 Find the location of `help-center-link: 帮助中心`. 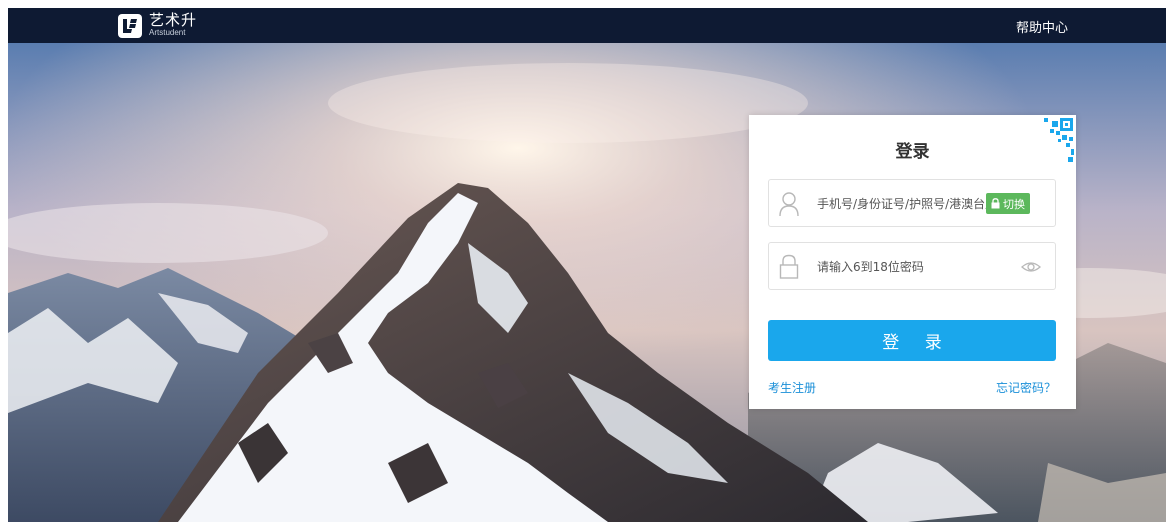

help-center-link: 帮助中心 is located at coordinates (1042, 26).